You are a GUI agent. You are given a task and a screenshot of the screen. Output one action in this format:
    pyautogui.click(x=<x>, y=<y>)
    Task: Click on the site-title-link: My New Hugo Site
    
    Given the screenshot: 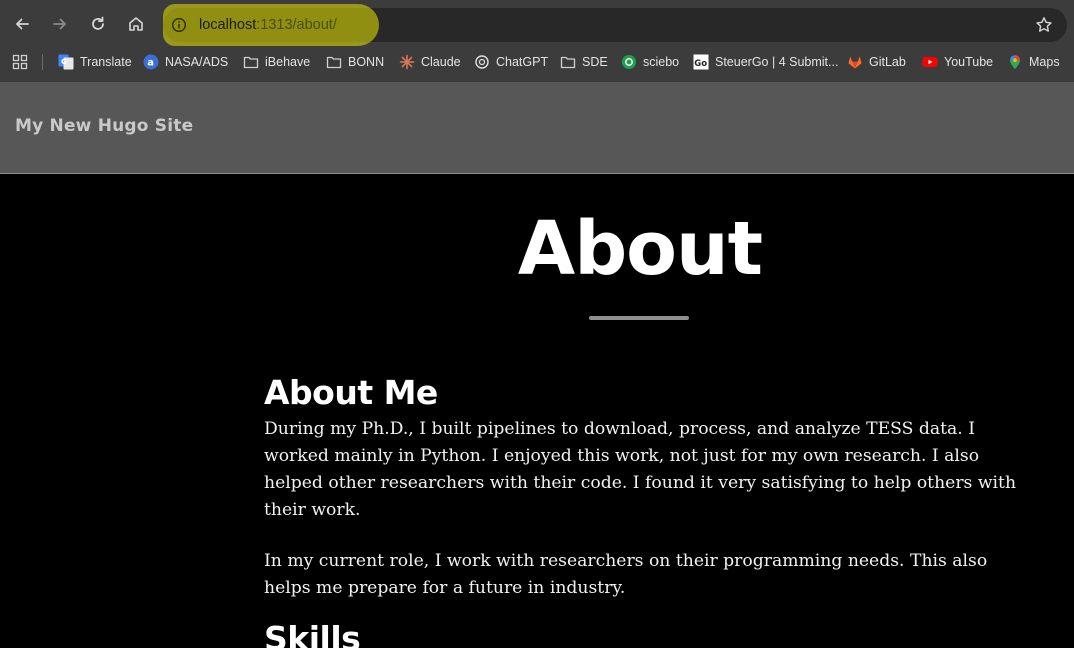 What is the action you would take?
    pyautogui.click(x=104, y=126)
    